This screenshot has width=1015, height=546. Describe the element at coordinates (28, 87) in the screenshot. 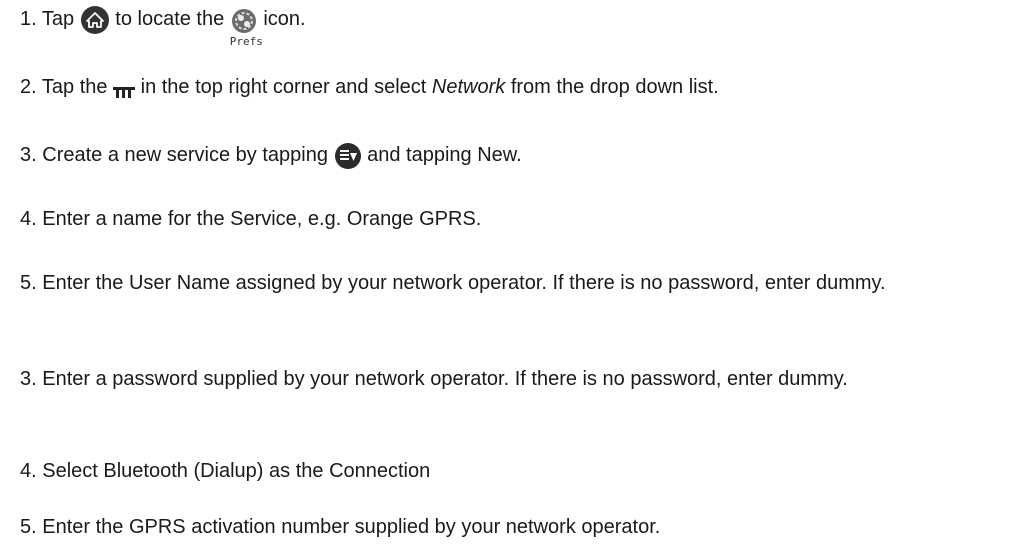

I see `step-2-number: 2.` at that location.